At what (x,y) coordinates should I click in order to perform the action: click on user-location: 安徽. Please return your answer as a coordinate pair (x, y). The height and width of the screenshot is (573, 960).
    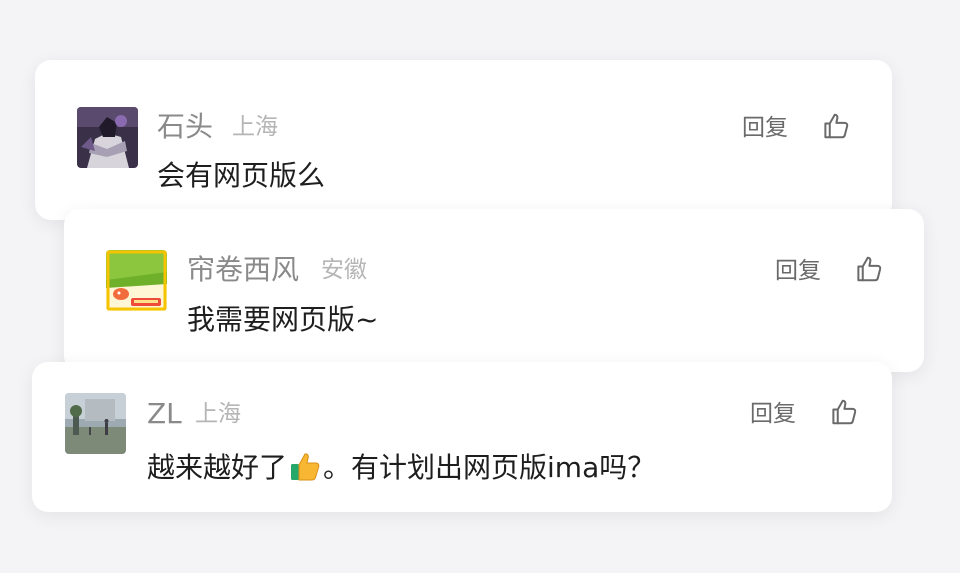
    Looking at the image, I should click on (344, 270).